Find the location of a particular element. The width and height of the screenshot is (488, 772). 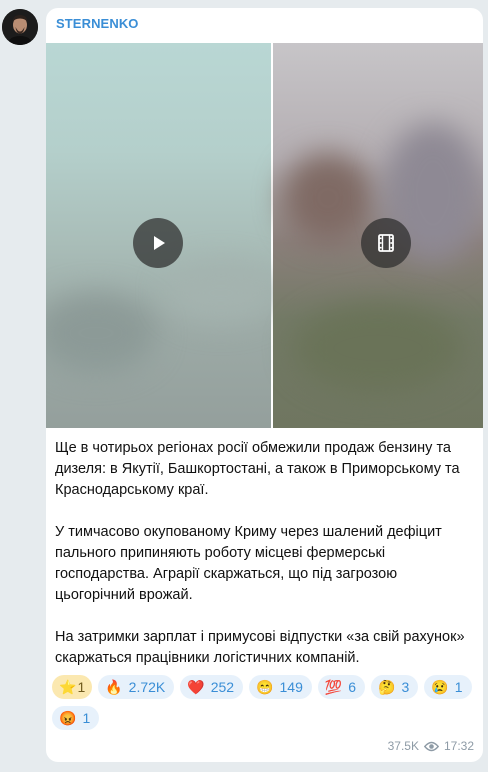

reaction-star: ⭐ 1 is located at coordinates (72, 687).